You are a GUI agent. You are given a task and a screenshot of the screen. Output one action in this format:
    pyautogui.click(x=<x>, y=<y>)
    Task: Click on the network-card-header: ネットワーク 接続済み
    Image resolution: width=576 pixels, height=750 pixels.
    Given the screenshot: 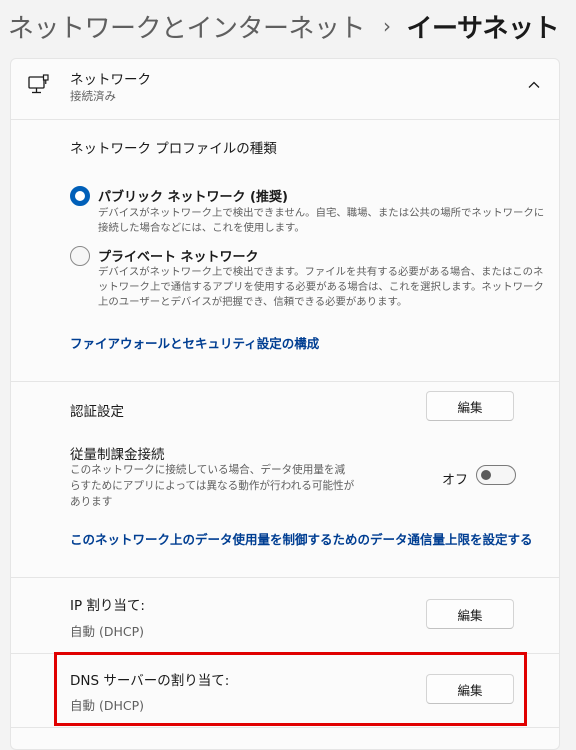 What is the action you would take?
    pyautogui.click(x=285, y=89)
    